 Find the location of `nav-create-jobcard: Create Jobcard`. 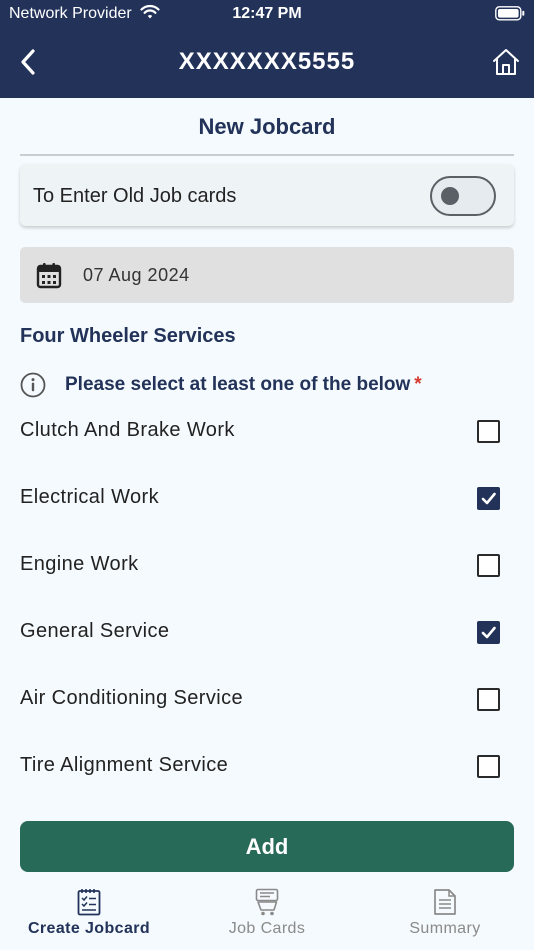

nav-create-jobcard: Create Jobcard is located at coordinates (89, 915).